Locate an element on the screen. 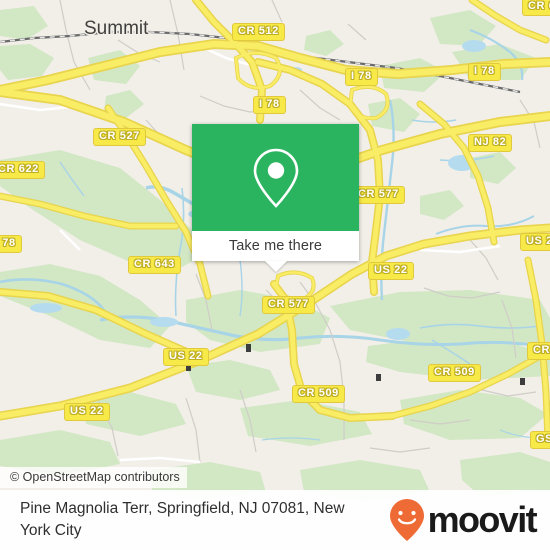 This screenshot has width=550, height=550. road-shield: CR 6 is located at coordinates (536, 8).